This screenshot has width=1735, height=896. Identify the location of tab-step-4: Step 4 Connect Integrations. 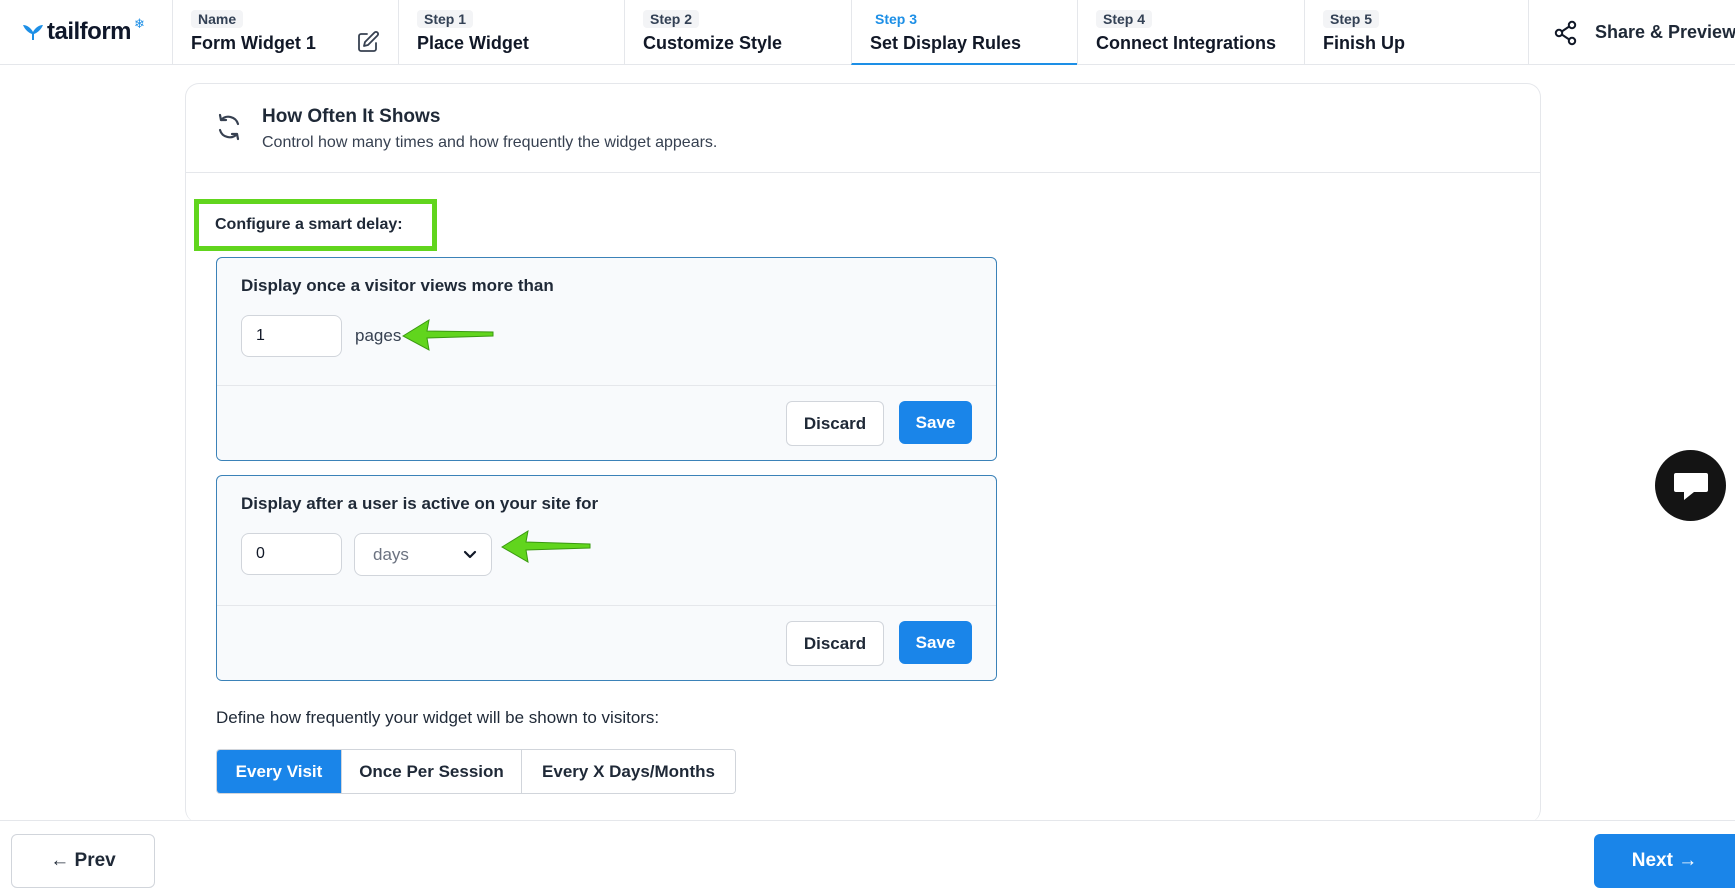
(1190, 32).